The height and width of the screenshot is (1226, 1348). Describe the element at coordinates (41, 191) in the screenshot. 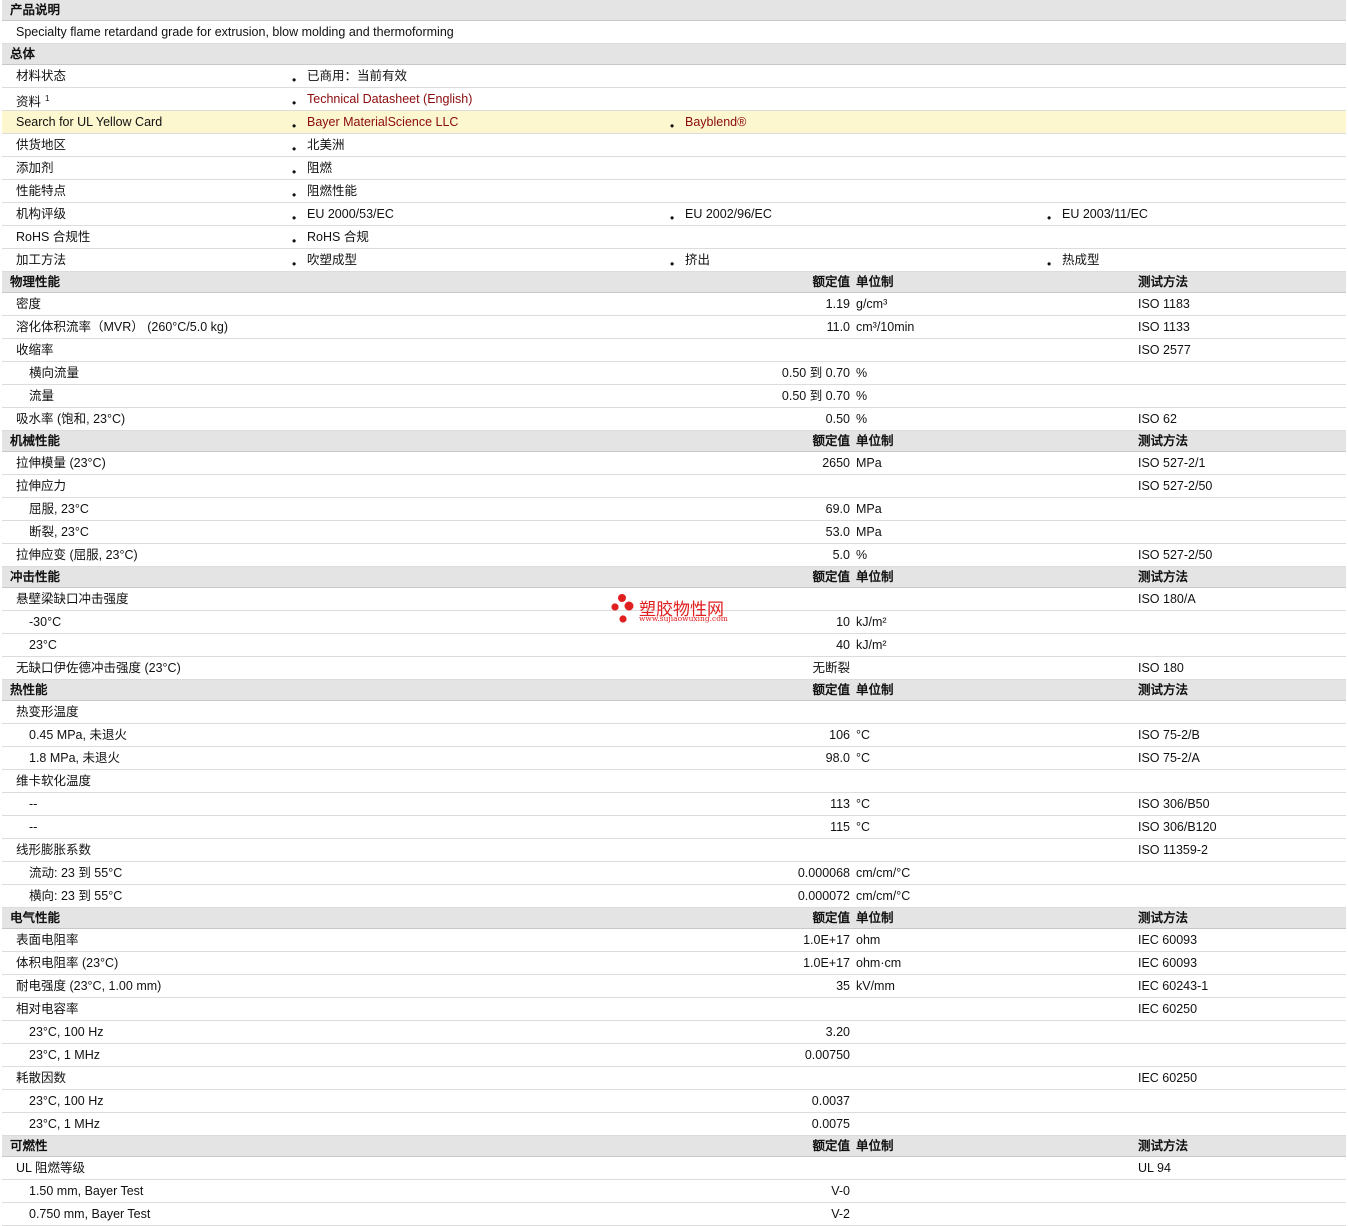

I see `general-row-label: 性能特点` at that location.